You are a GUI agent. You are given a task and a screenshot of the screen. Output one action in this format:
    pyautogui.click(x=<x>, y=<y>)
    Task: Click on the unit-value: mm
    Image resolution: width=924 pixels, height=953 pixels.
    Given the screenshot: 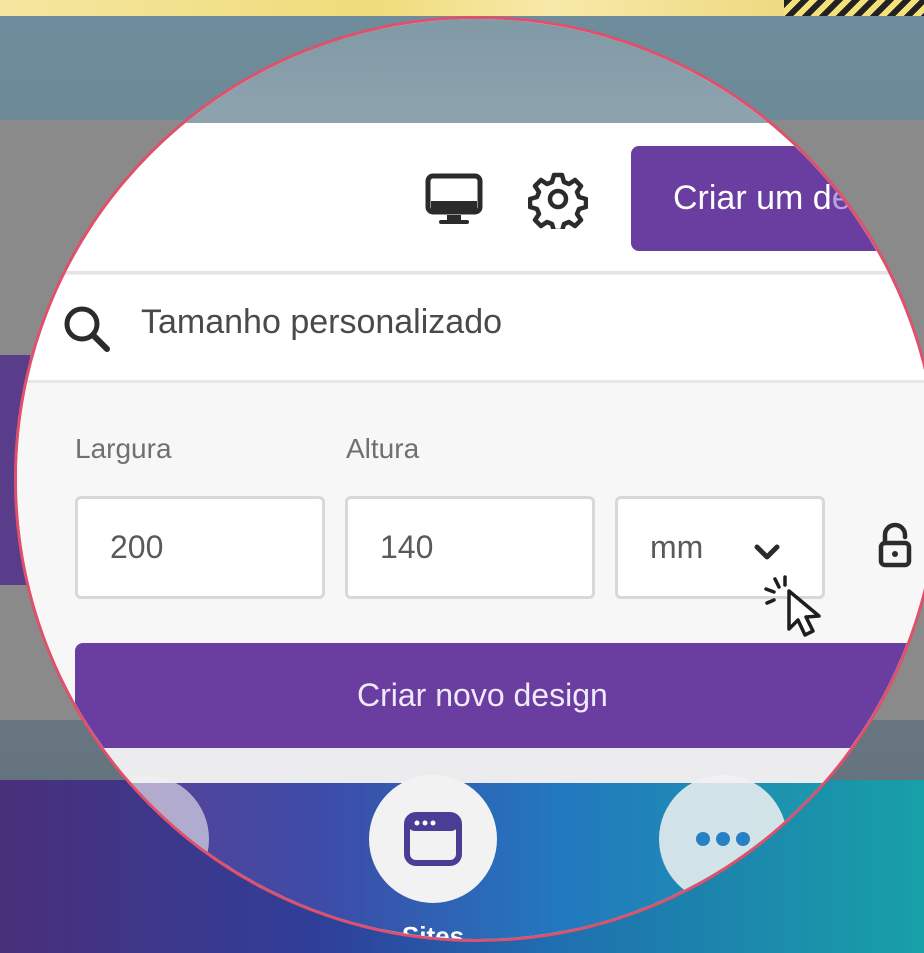 What is the action you would take?
    pyautogui.click(x=677, y=547)
    